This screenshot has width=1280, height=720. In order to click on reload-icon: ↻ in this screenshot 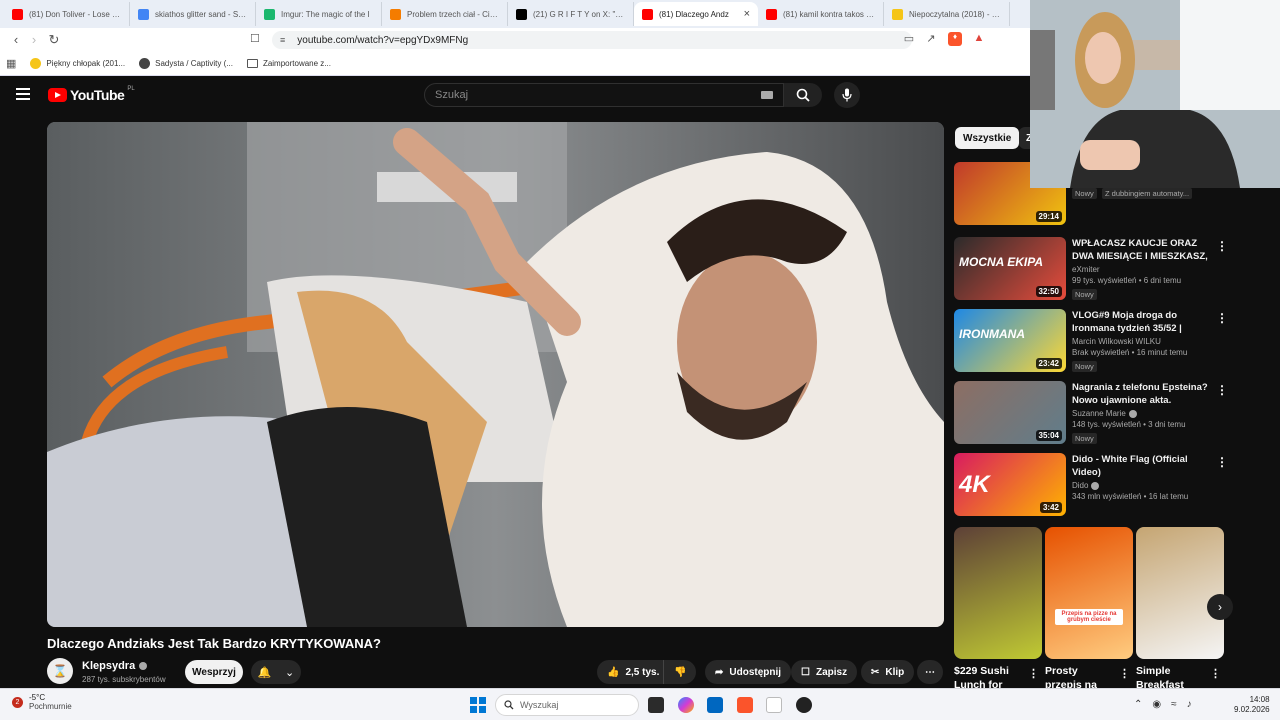, I will do `click(54, 40)`.